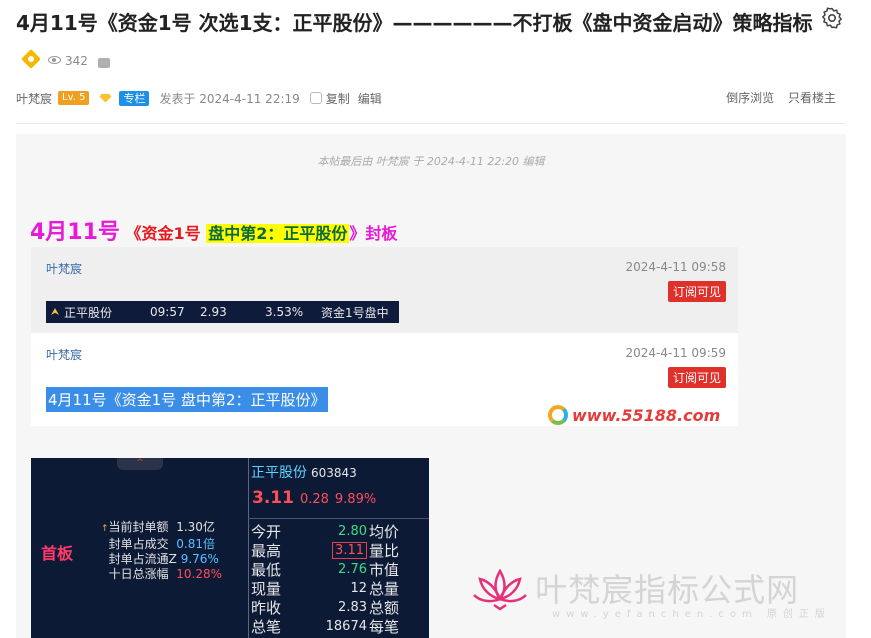 Image resolution: width=871 pixels, height=638 pixels. Describe the element at coordinates (558, 415) in the screenshot. I see `site-logo-icon` at that location.